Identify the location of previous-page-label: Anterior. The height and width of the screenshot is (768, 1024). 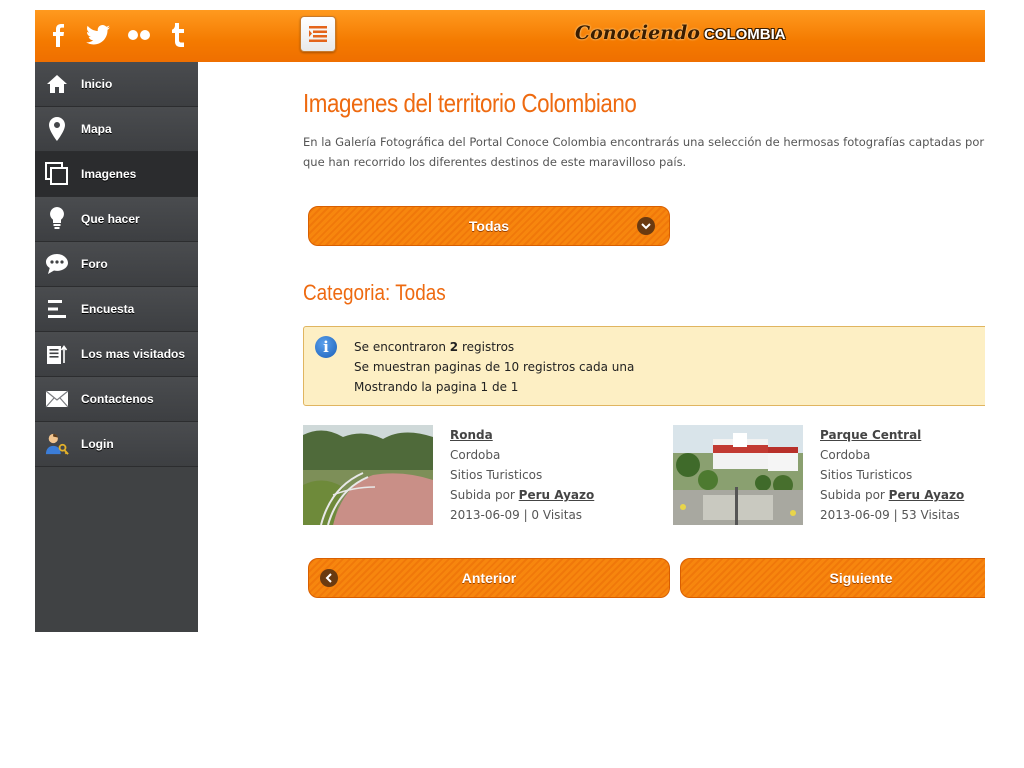
(489, 578).